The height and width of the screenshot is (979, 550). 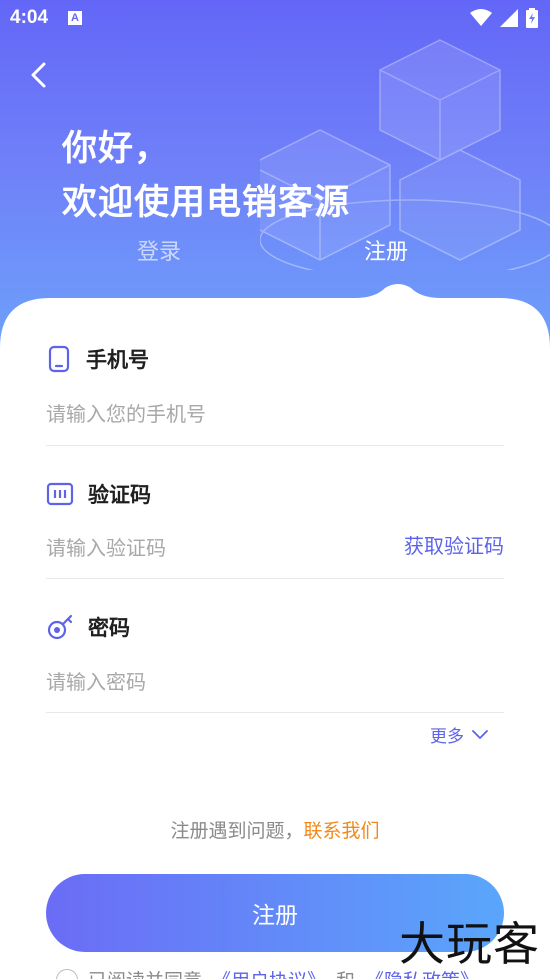 I want to click on key-icon, so click(x=60, y=627).